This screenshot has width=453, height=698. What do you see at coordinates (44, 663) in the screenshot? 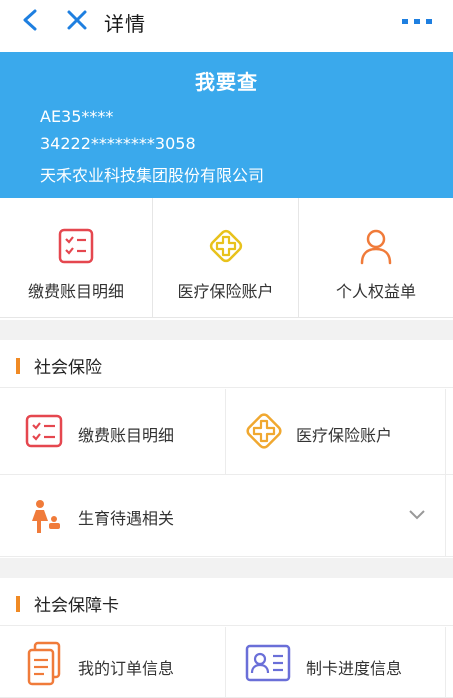
I see `document-icon` at bounding box center [44, 663].